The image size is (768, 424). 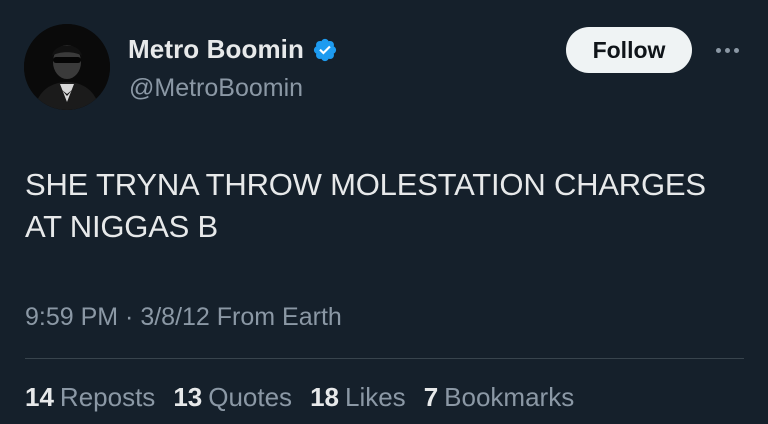 I want to click on author-name-row: Metro Boomin, so click(x=233, y=49).